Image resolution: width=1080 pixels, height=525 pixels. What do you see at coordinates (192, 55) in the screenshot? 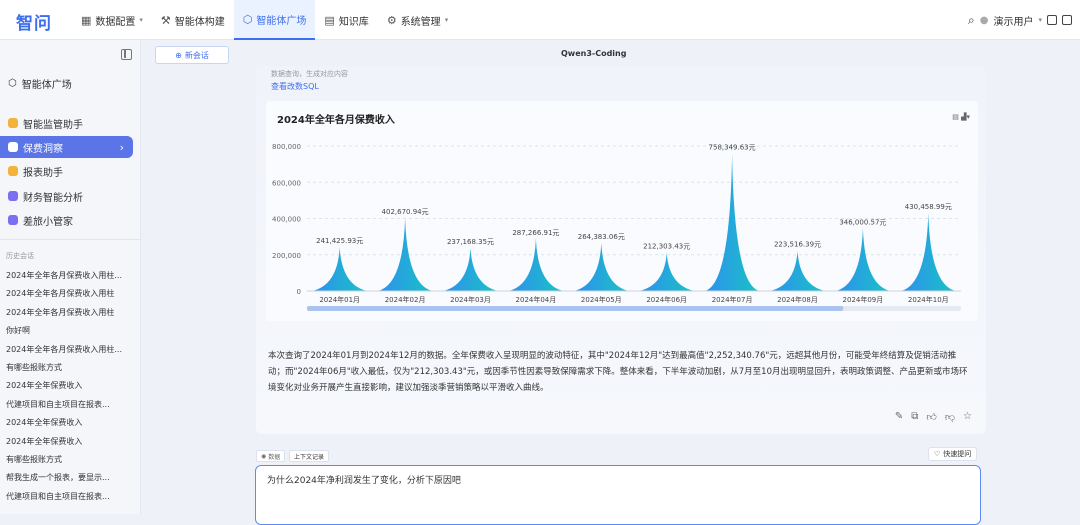
I see `new-chat-button: ⊕ 新会话` at bounding box center [192, 55].